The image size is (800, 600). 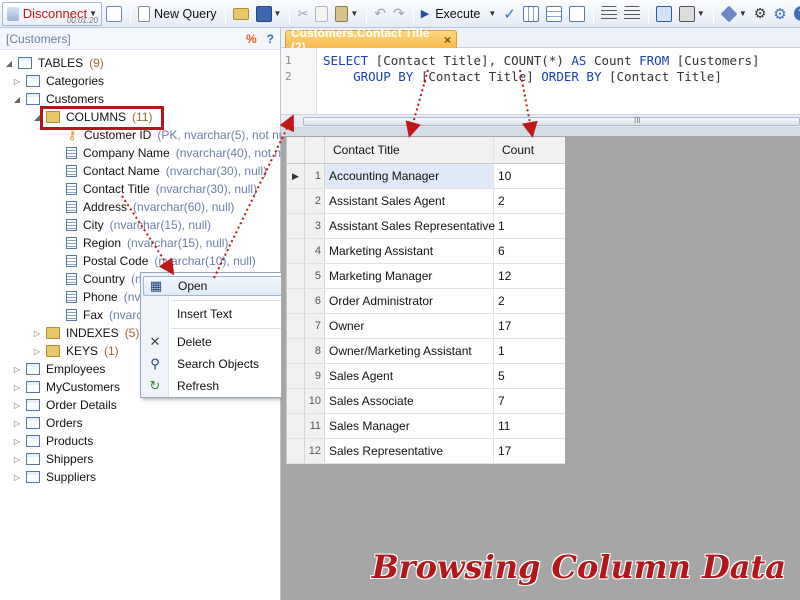 What do you see at coordinates (399, 14) in the screenshot?
I see `redo-button: ↷` at bounding box center [399, 14].